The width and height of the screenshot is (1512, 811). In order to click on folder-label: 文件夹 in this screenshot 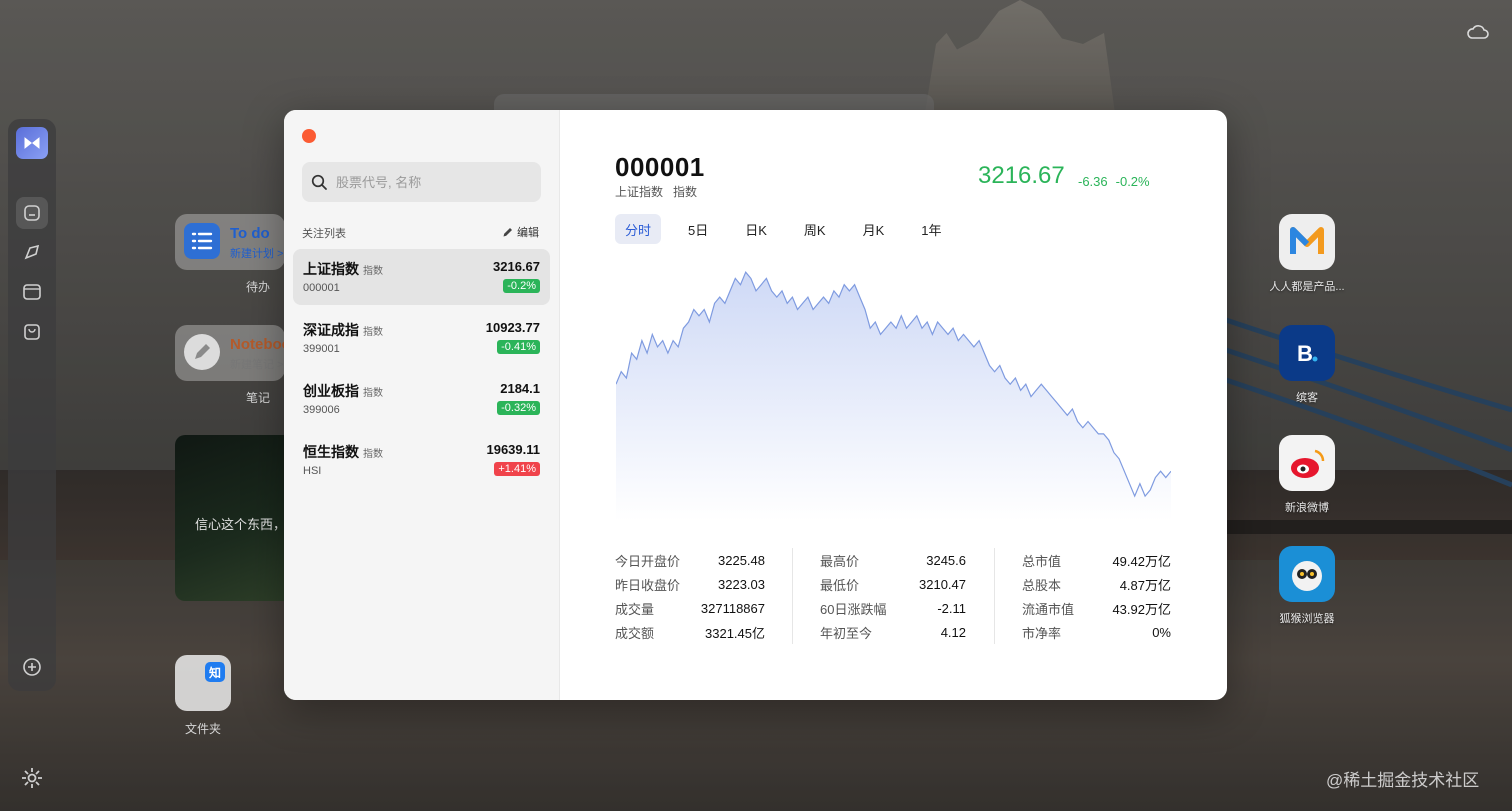, I will do `click(202, 729)`.